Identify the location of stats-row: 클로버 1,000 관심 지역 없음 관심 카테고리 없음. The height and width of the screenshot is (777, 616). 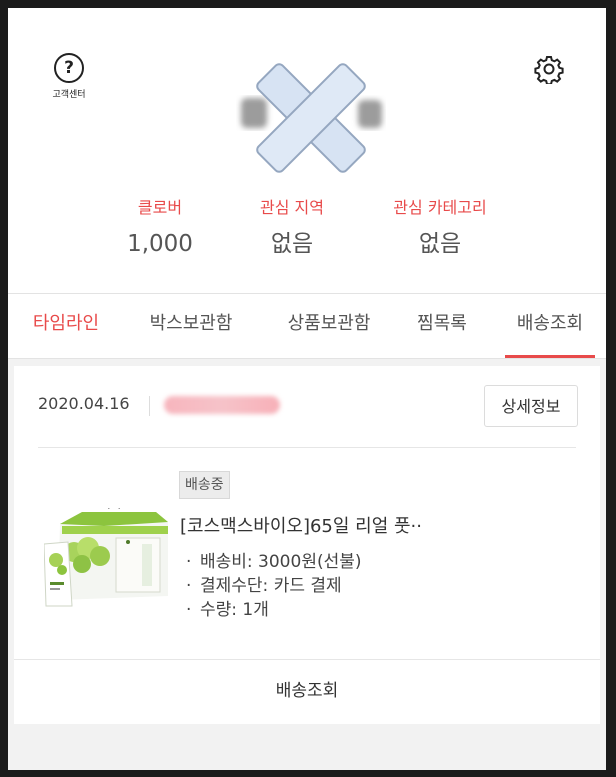
(307, 231).